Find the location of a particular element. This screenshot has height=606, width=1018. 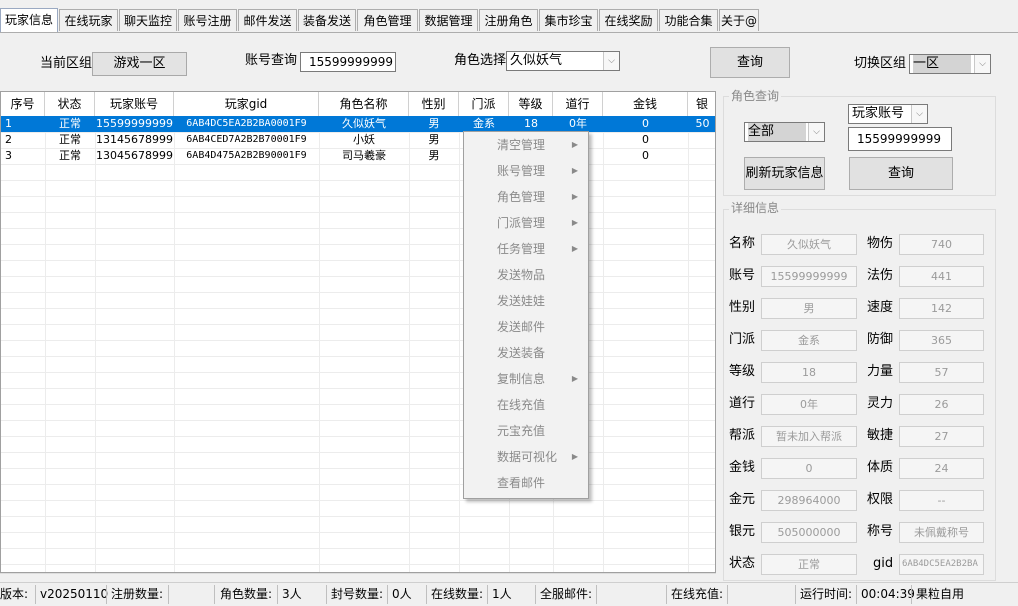

detail-value: 6AB4DC5EA2B2BA is located at coordinates (941, 564).